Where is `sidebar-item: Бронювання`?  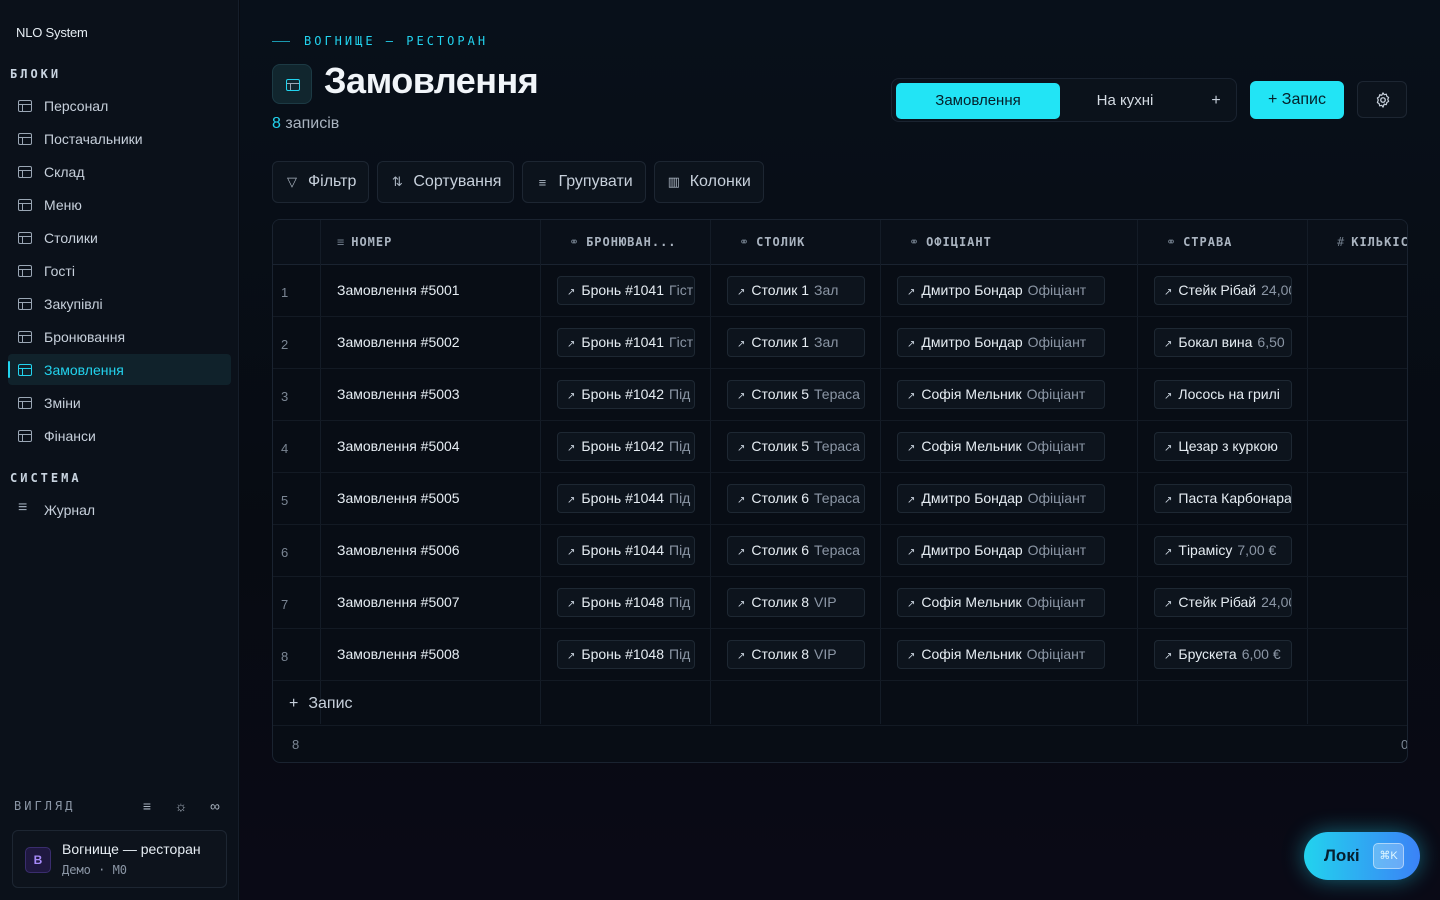
sidebar-item: Бронювання is located at coordinates (119, 336).